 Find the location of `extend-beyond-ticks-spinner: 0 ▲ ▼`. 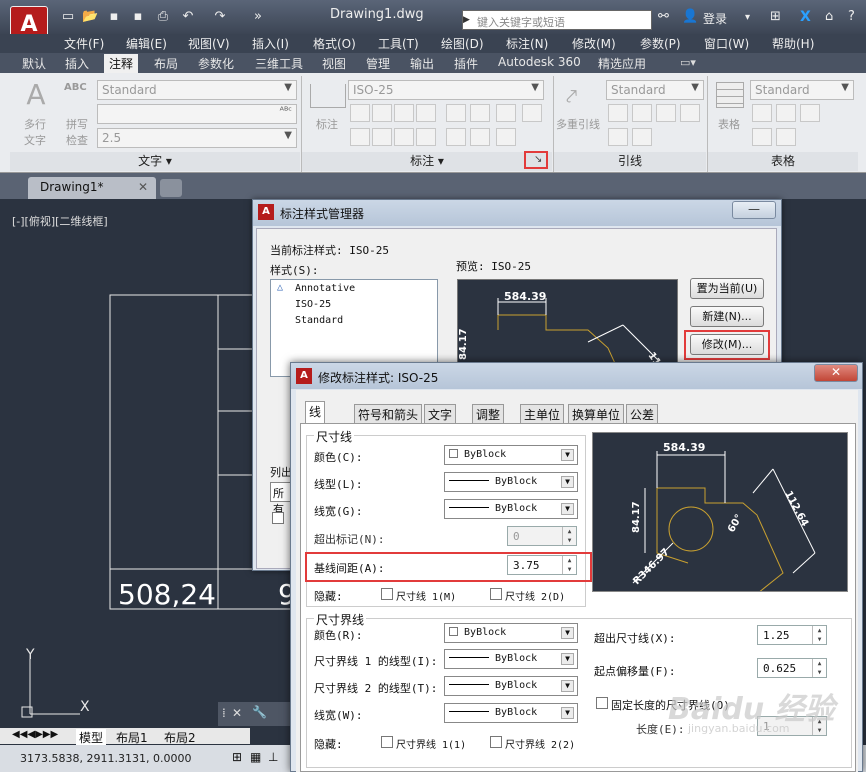

extend-beyond-ticks-spinner: 0 ▲ ▼ is located at coordinates (542, 536).